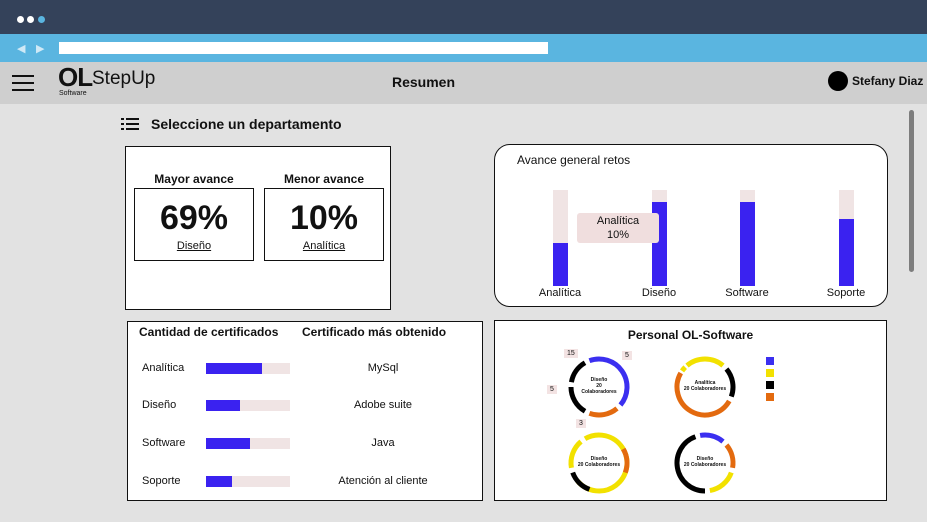 The image size is (927, 522). Describe the element at coordinates (659, 293) in the screenshot. I see `bar-category-label: Diseño` at that location.